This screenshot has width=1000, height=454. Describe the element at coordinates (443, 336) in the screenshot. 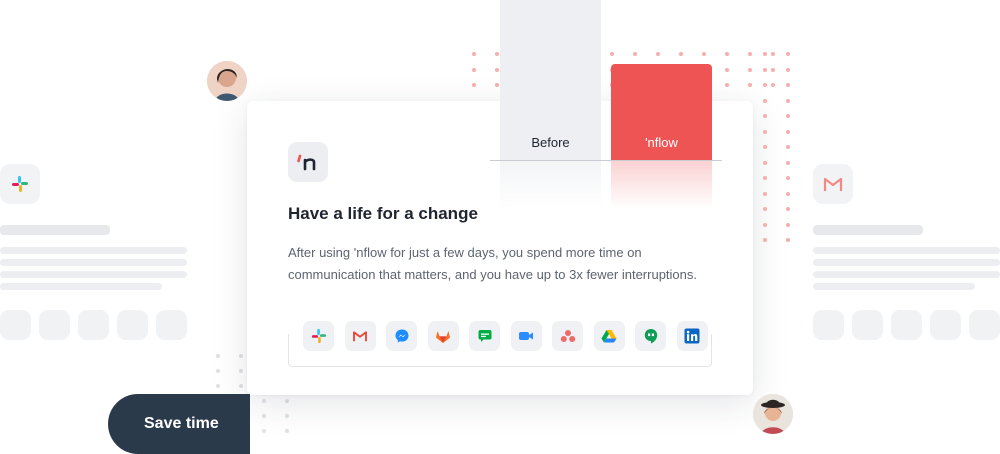

I see `gitlab-icon` at that location.